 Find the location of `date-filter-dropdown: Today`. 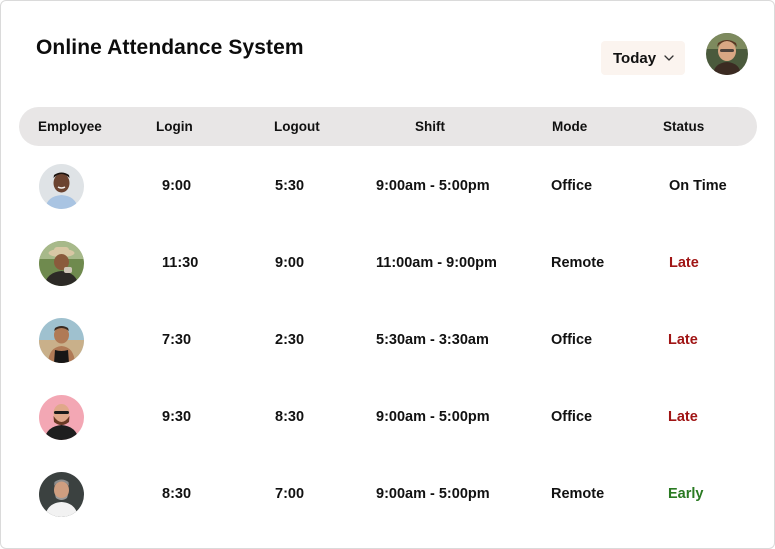

date-filter-dropdown: Today is located at coordinates (643, 58).